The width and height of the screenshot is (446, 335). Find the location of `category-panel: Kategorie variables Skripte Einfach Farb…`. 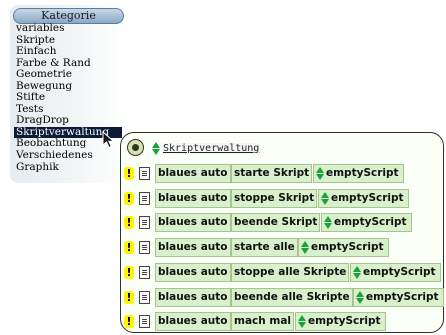

category-panel: Kategorie variables Skripte Einfach Farb… is located at coordinates (68, 94).